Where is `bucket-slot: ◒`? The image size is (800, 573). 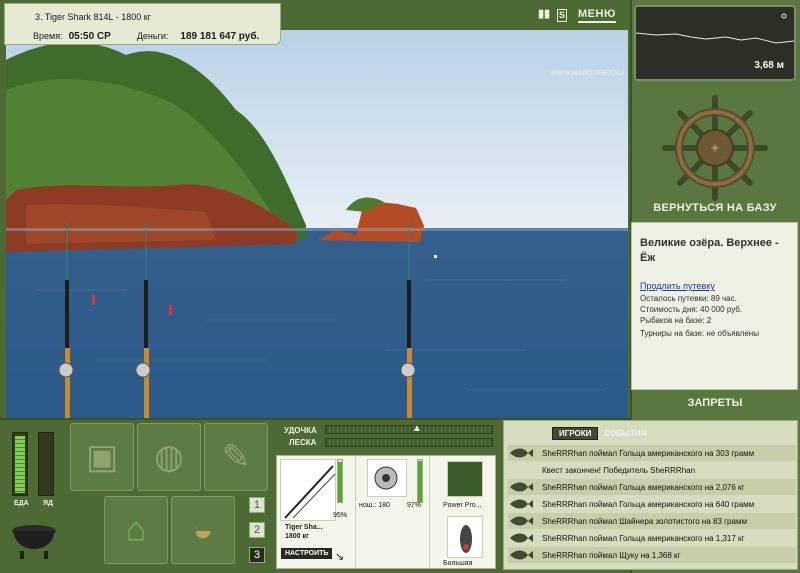
bucket-slot: ◒ is located at coordinates (203, 530).